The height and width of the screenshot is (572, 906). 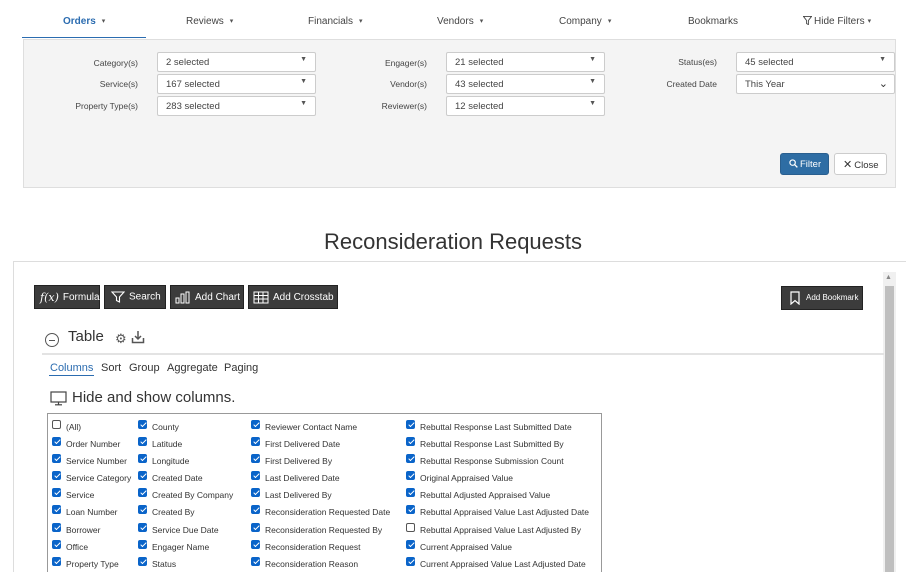 What do you see at coordinates (138, 337) in the screenshot?
I see `download-icon` at bounding box center [138, 337].